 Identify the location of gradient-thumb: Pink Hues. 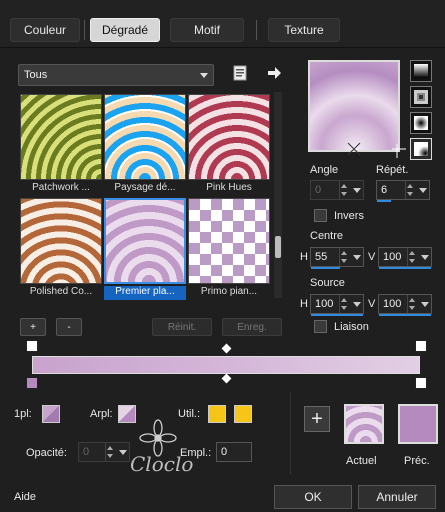
(229, 146).